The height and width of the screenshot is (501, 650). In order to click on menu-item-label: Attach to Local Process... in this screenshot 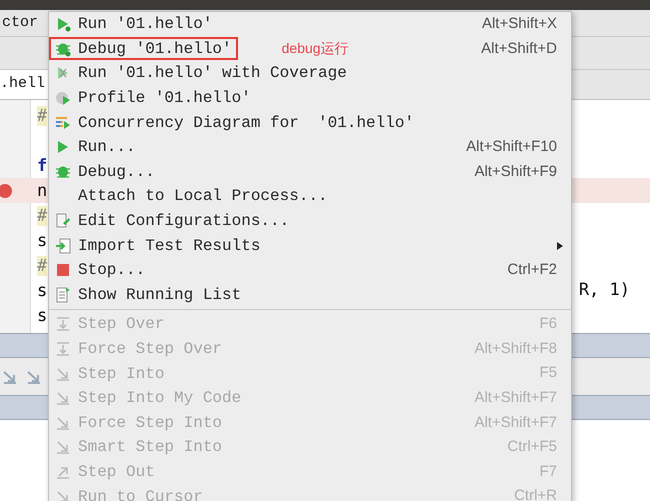, I will do `click(203, 197)`.